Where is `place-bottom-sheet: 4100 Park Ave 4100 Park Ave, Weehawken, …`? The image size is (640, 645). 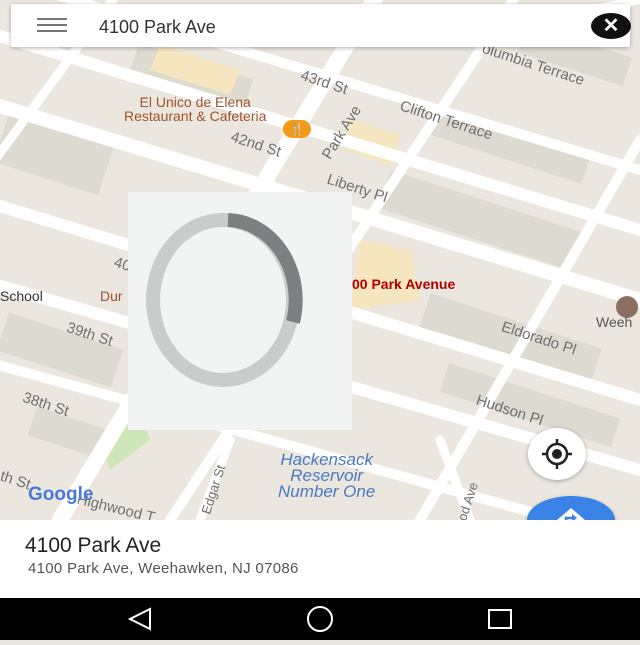
place-bottom-sheet: 4100 Park Ave 4100 Park Ave, Weehawken, … is located at coordinates (320, 559).